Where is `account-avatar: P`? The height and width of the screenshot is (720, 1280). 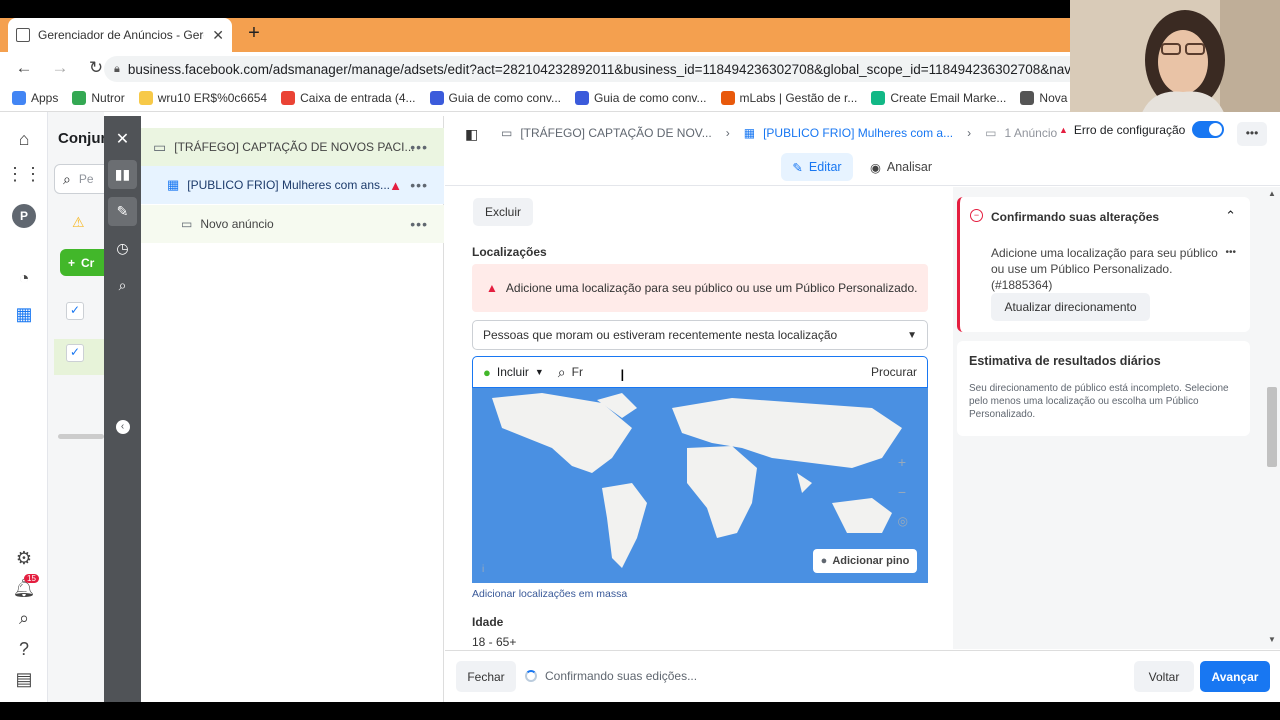
account-avatar: P is located at coordinates (24, 216).